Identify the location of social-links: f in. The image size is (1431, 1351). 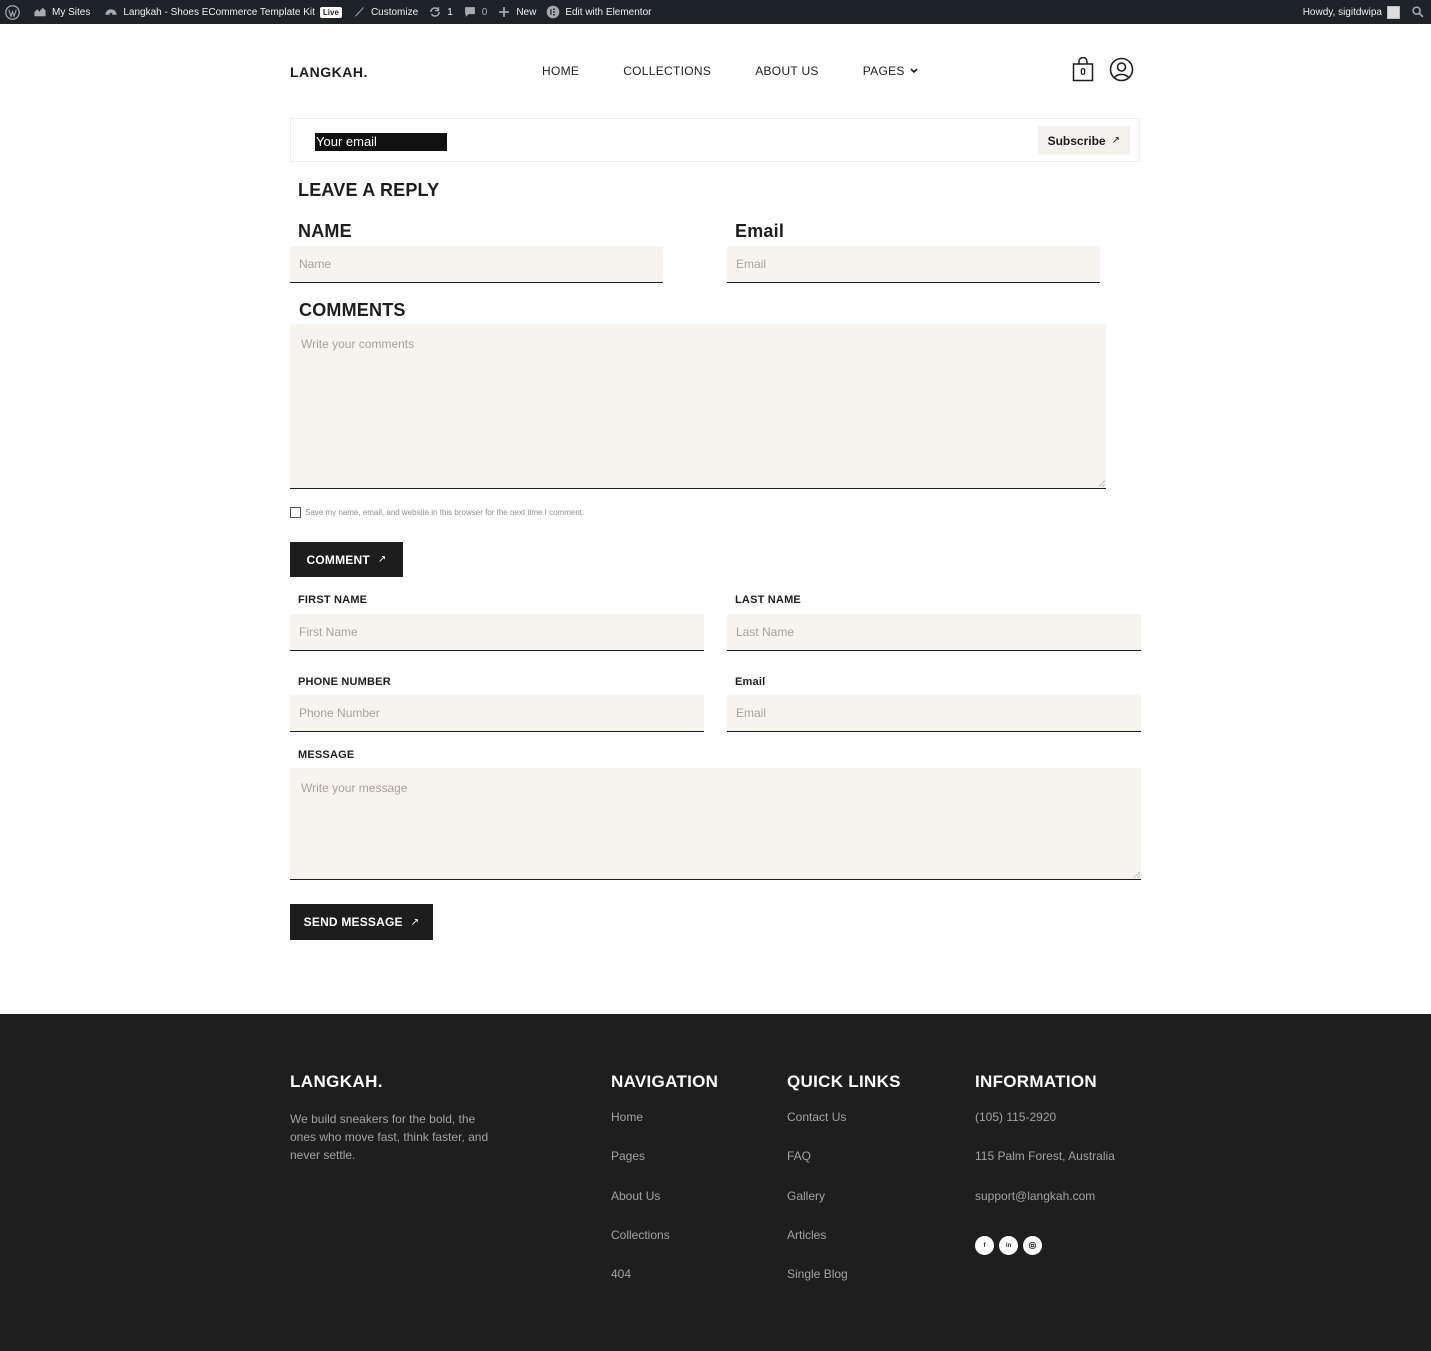
(1011, 1245).